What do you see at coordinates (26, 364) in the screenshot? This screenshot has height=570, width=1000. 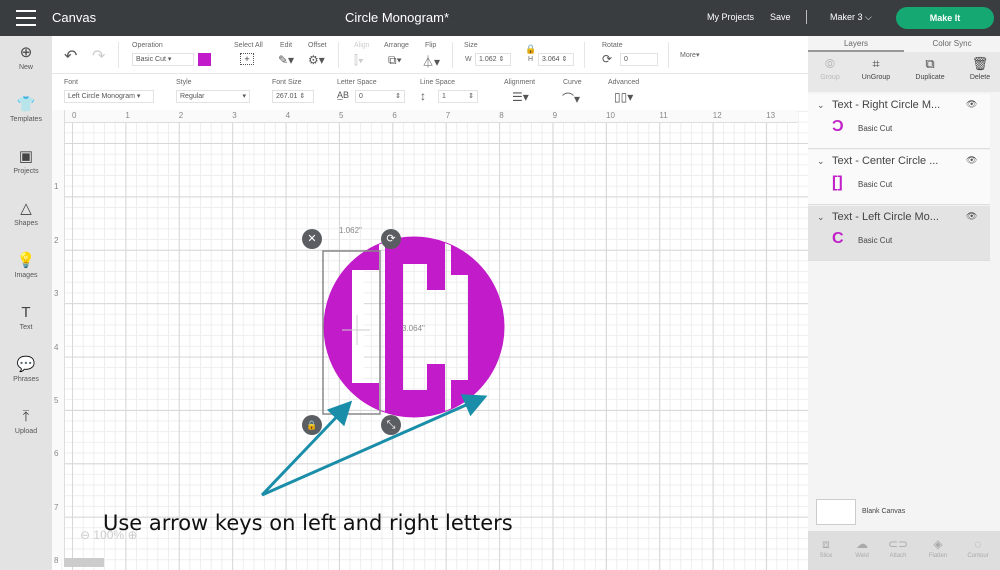 I see `speech-bubble-icon: 💬` at bounding box center [26, 364].